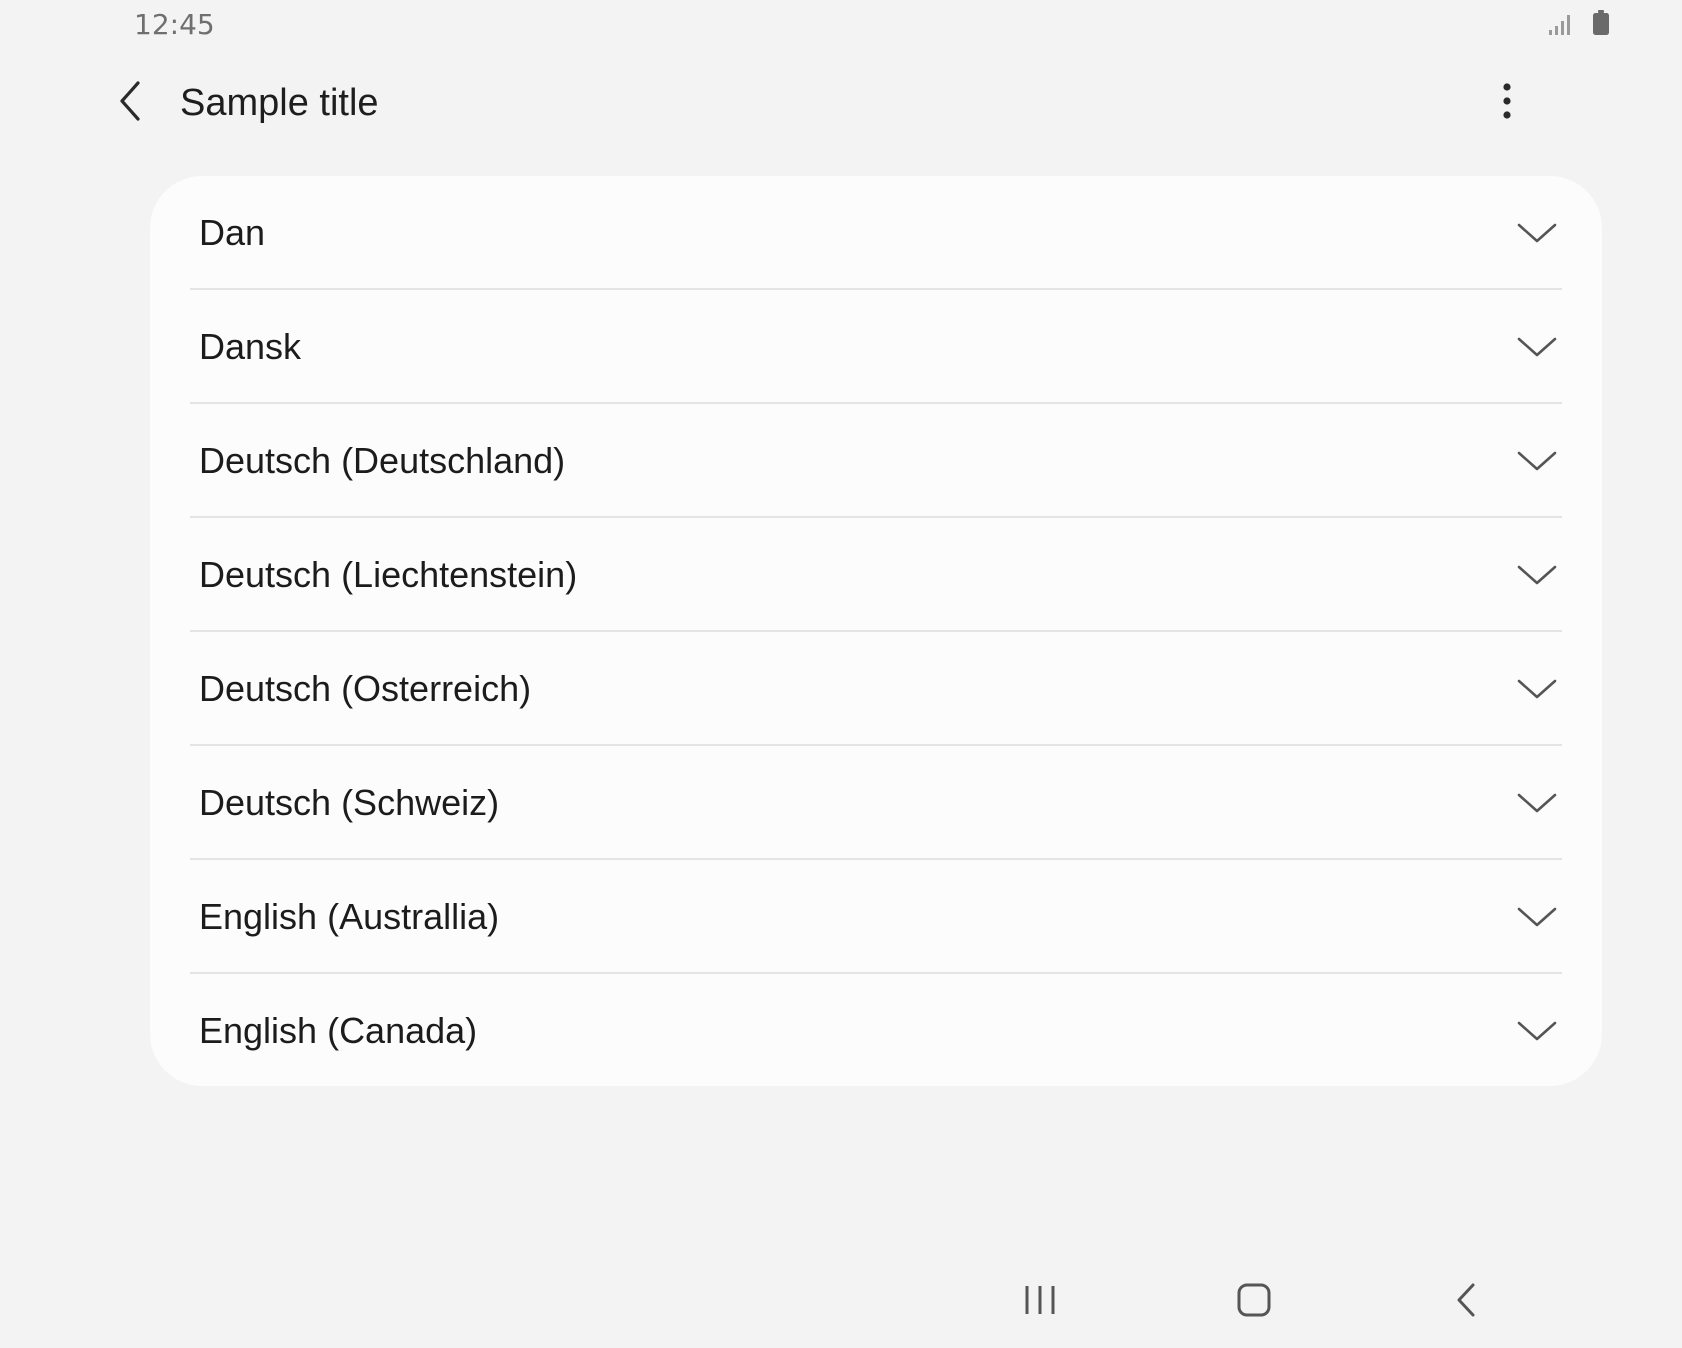 This screenshot has height=1348, width=1682. What do you see at coordinates (876, 1030) in the screenshot?
I see `list-item: English (Canada)` at bounding box center [876, 1030].